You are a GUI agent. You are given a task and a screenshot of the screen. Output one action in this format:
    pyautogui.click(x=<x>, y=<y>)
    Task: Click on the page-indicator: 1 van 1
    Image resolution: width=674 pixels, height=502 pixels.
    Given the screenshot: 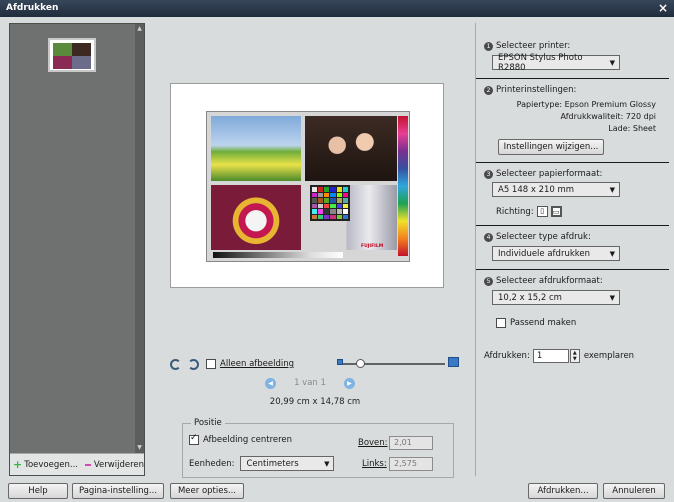 What is the action you would take?
    pyautogui.click(x=310, y=383)
    